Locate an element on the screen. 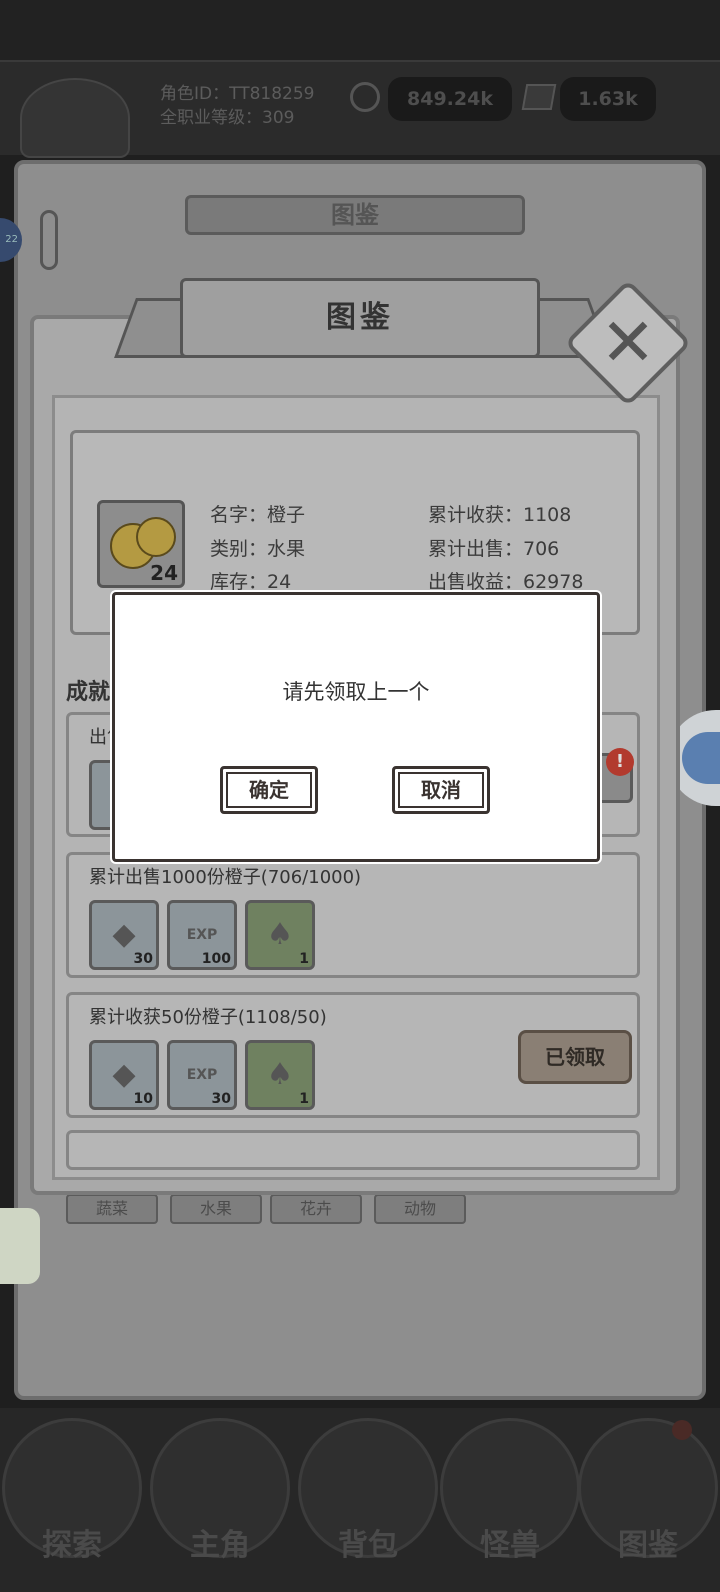 This screenshot has height=1592, width=720. item-count: 24 is located at coordinates (164, 573).